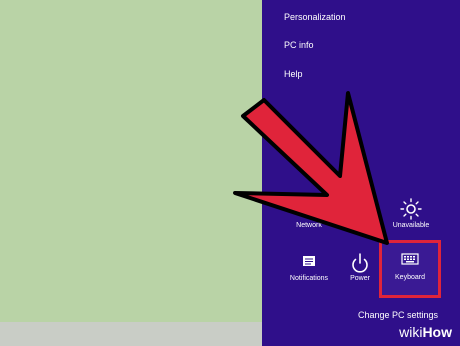 This screenshot has height=346, width=460. What do you see at coordinates (315, 17) in the screenshot?
I see `menu-item-personalization: Personalization` at bounding box center [315, 17].